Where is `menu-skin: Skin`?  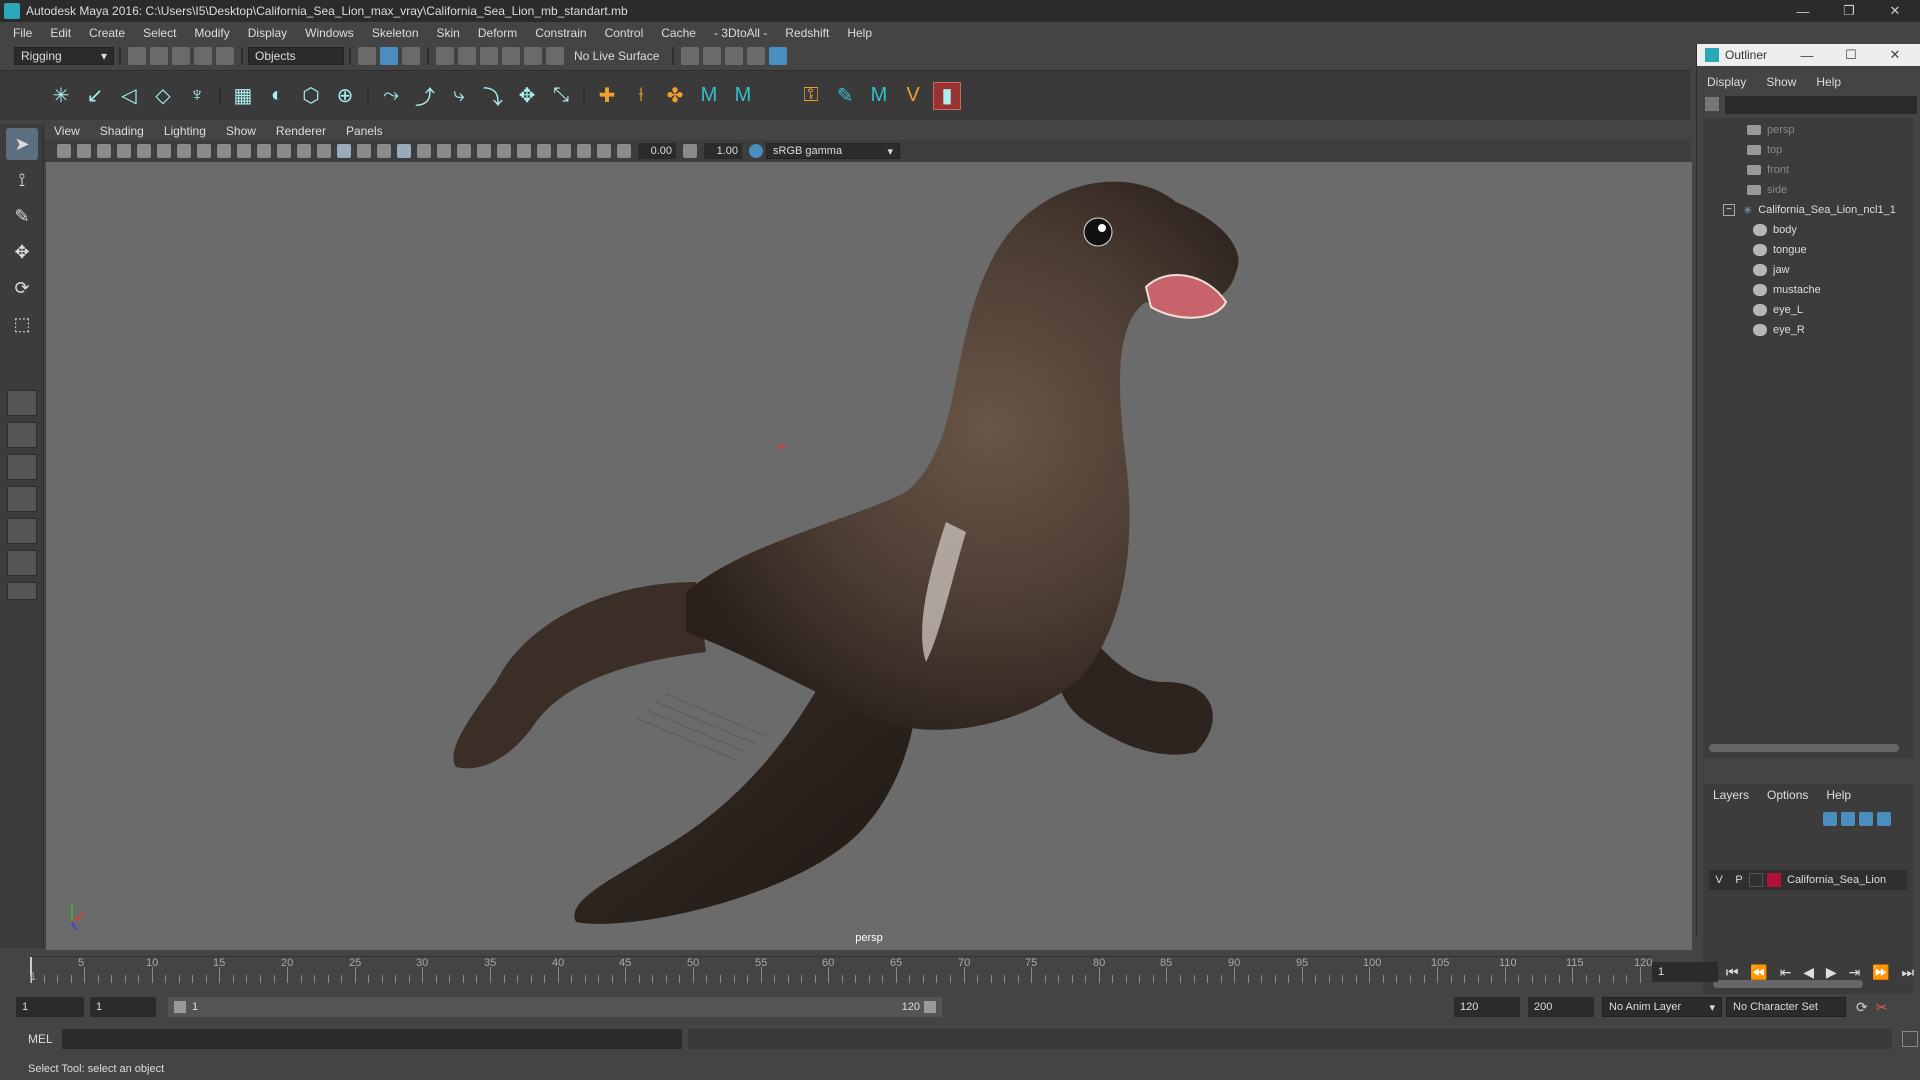
menu-skin: Skin is located at coordinates (448, 33).